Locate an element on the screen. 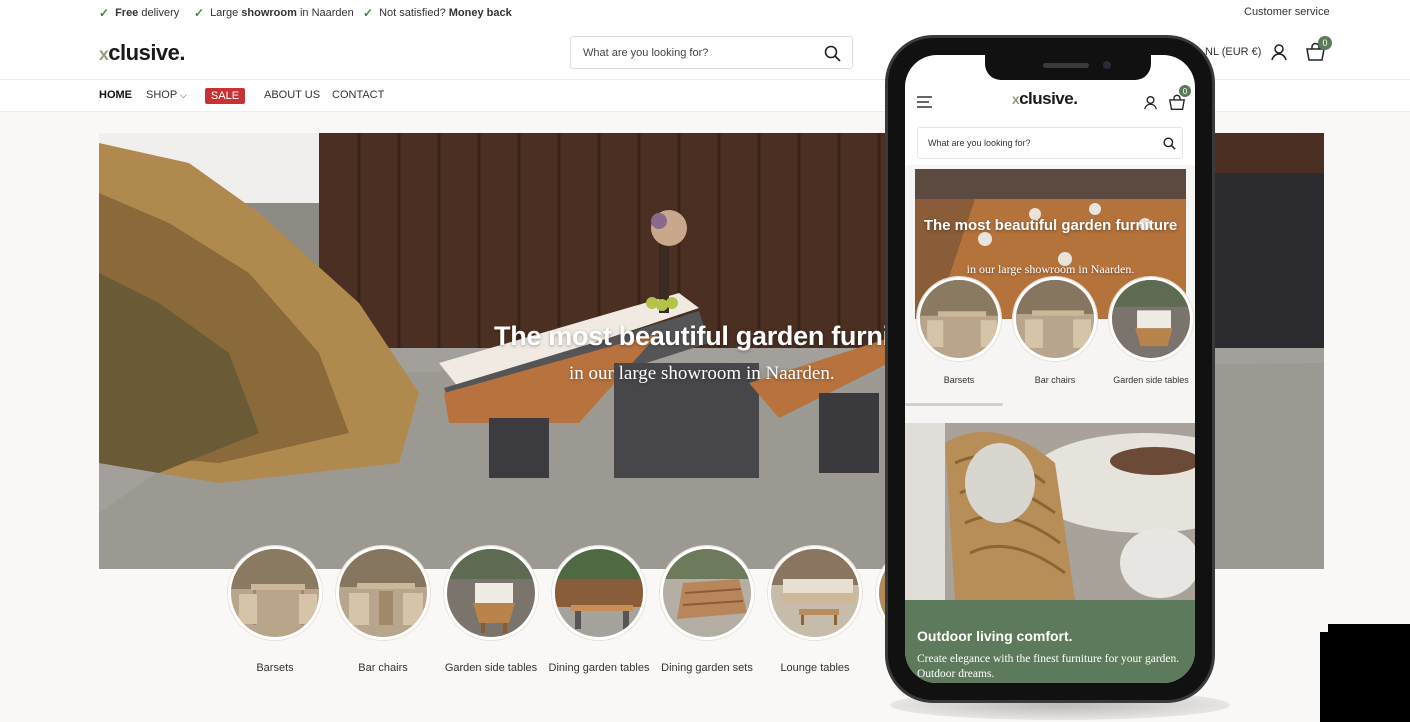  mobile-header: xclusive. 0 is located at coordinates (1050, 104).